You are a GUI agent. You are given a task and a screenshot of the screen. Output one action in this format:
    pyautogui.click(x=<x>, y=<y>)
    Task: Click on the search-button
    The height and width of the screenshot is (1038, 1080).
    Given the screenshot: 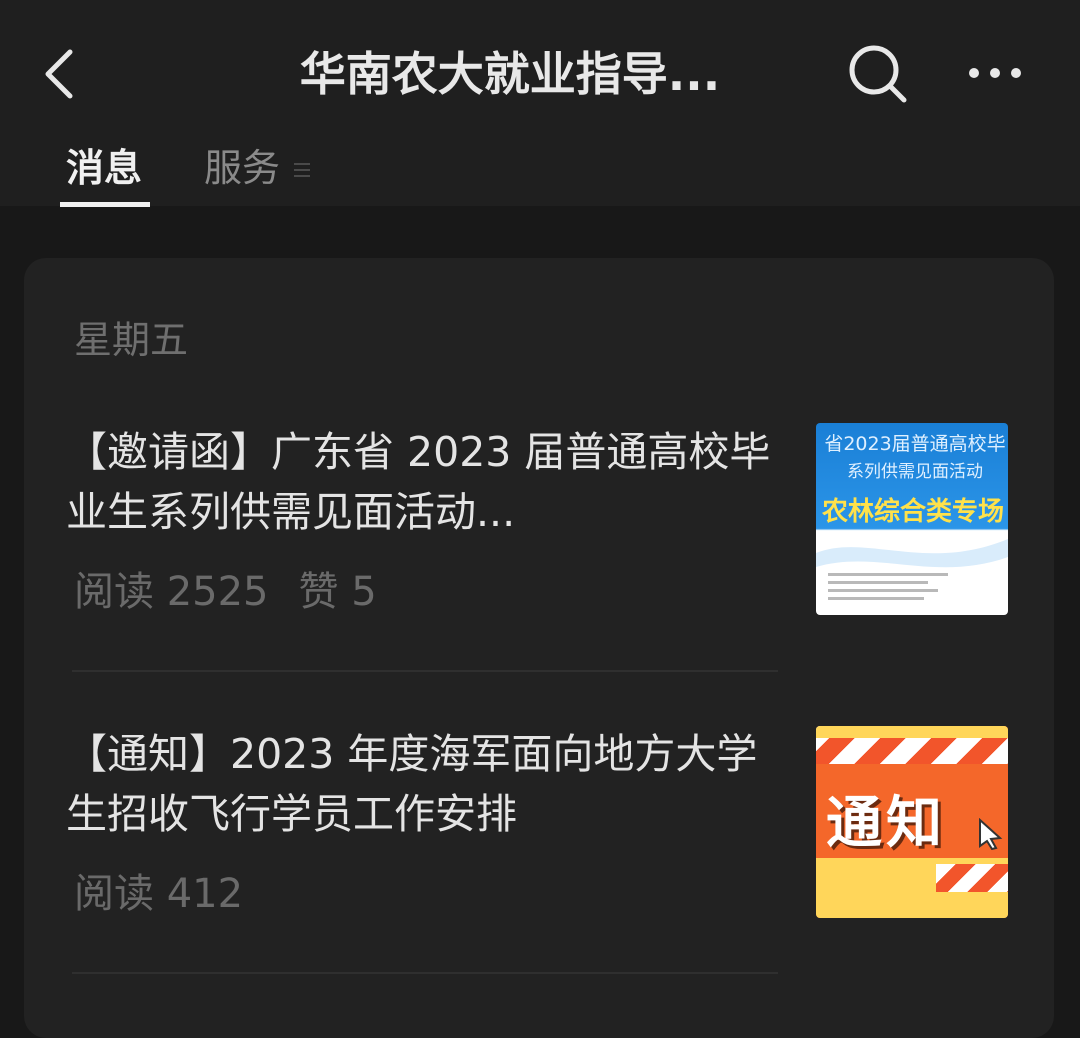 What is the action you would take?
    pyautogui.click(x=877, y=73)
    